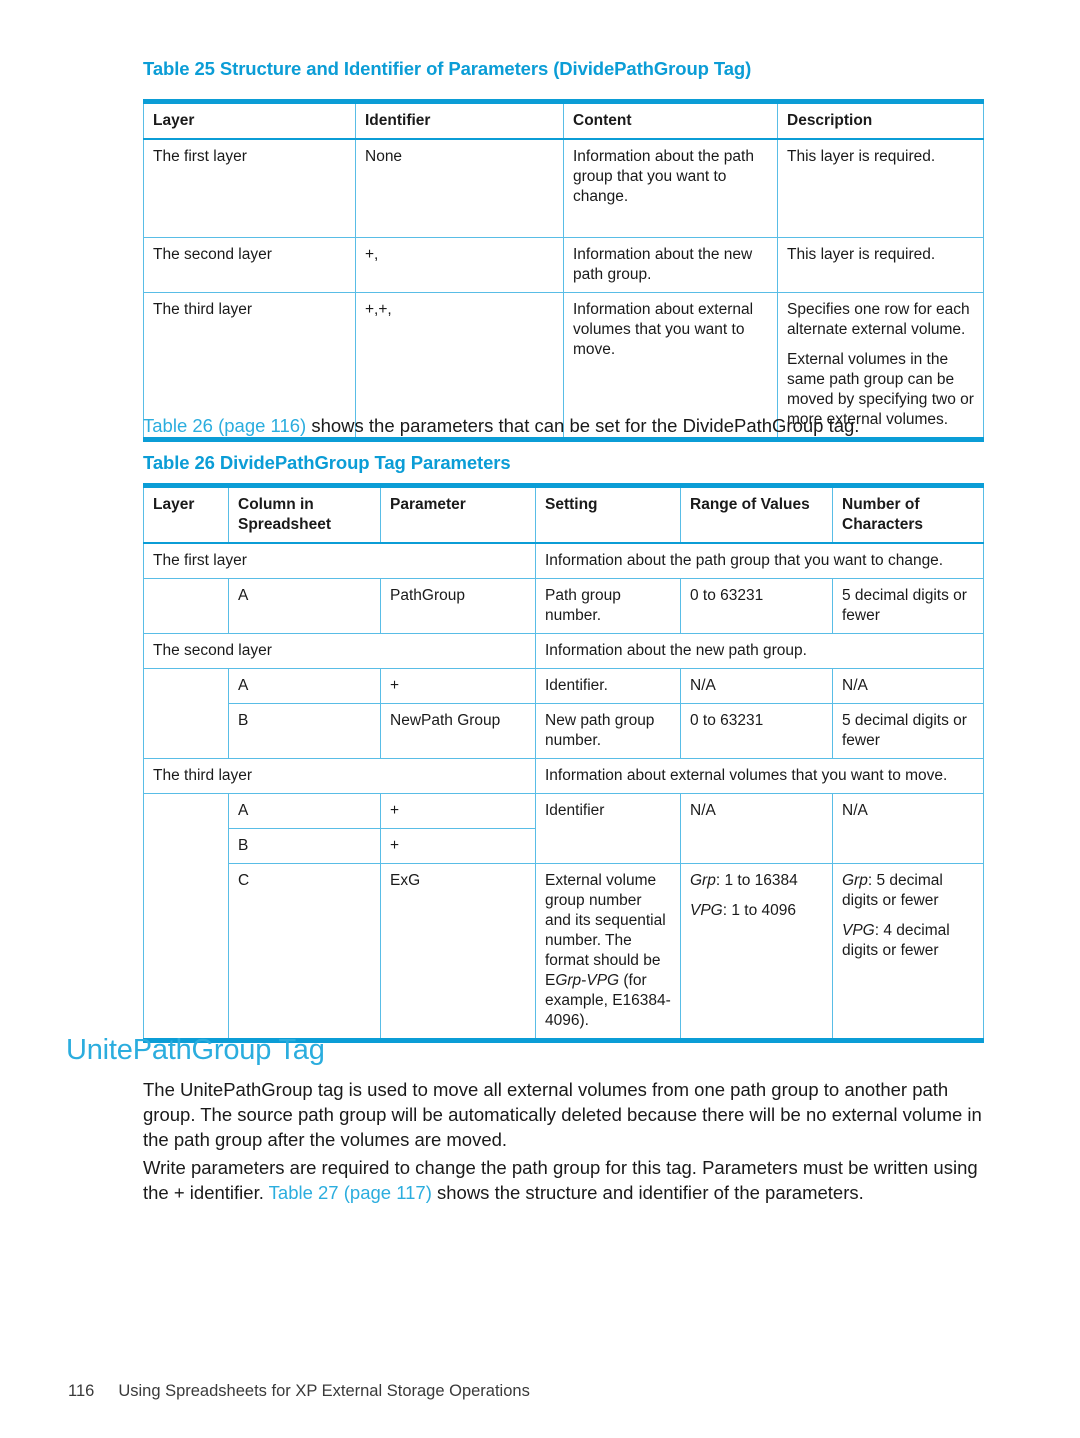 Image resolution: width=1080 pixels, height=1438 pixels. What do you see at coordinates (458, 731) in the screenshot?
I see `cell-parameter: NewPath Group` at bounding box center [458, 731].